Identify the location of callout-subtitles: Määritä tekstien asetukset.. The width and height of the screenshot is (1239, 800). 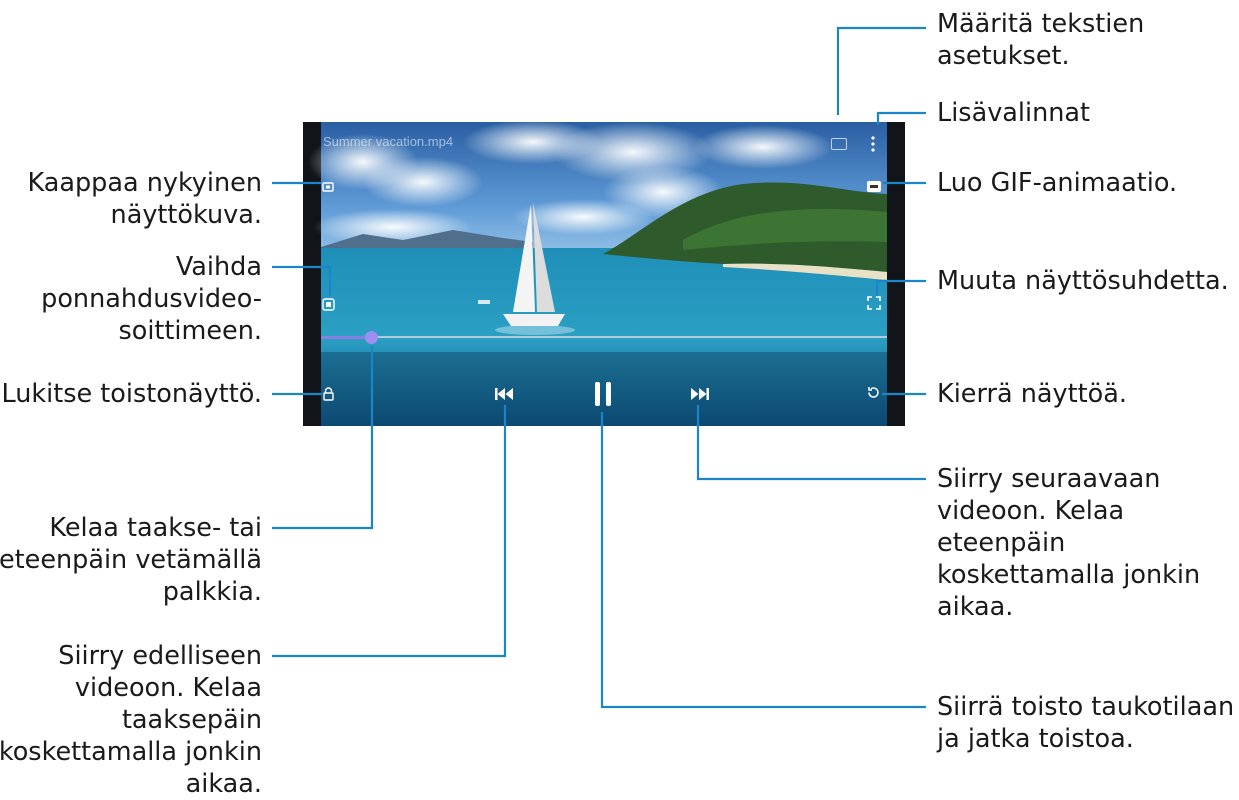
(1041, 40).